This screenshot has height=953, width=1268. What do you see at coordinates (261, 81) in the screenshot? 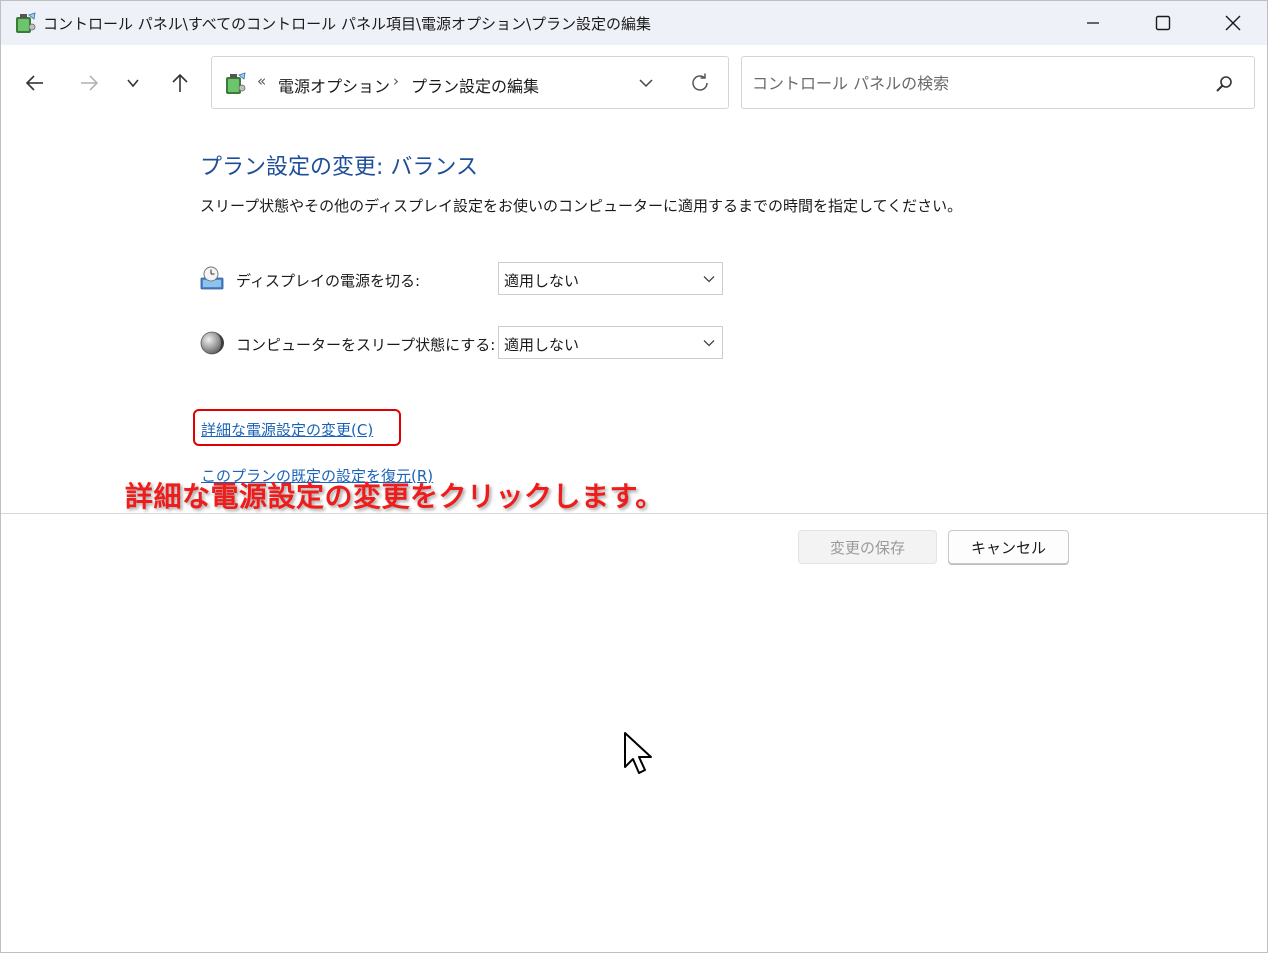
I see `breadcrumb-overflow: «` at bounding box center [261, 81].